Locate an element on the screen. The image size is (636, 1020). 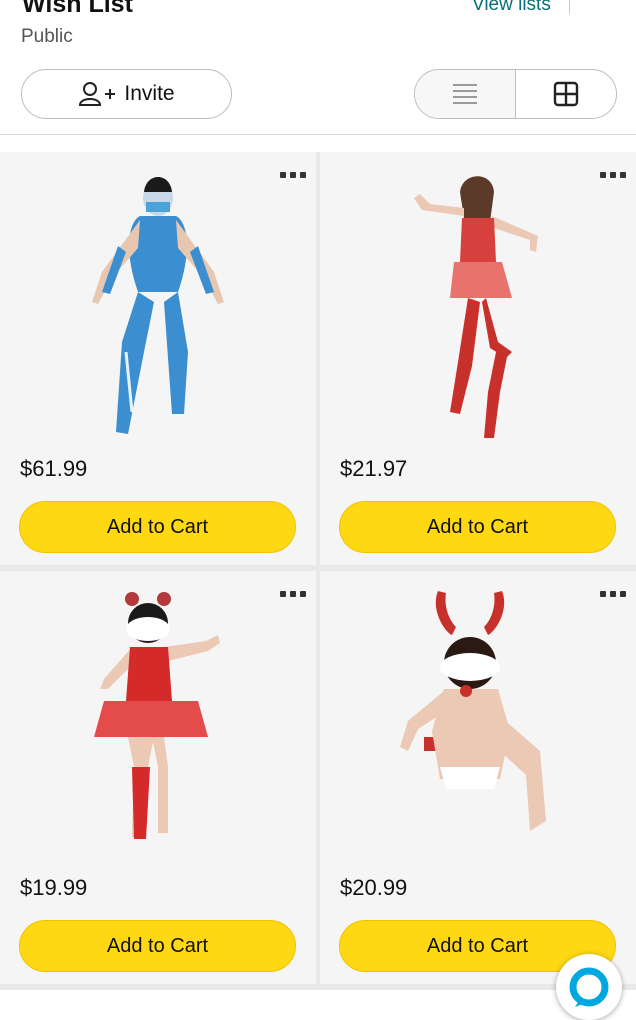
list-view-button is located at coordinates (465, 94).